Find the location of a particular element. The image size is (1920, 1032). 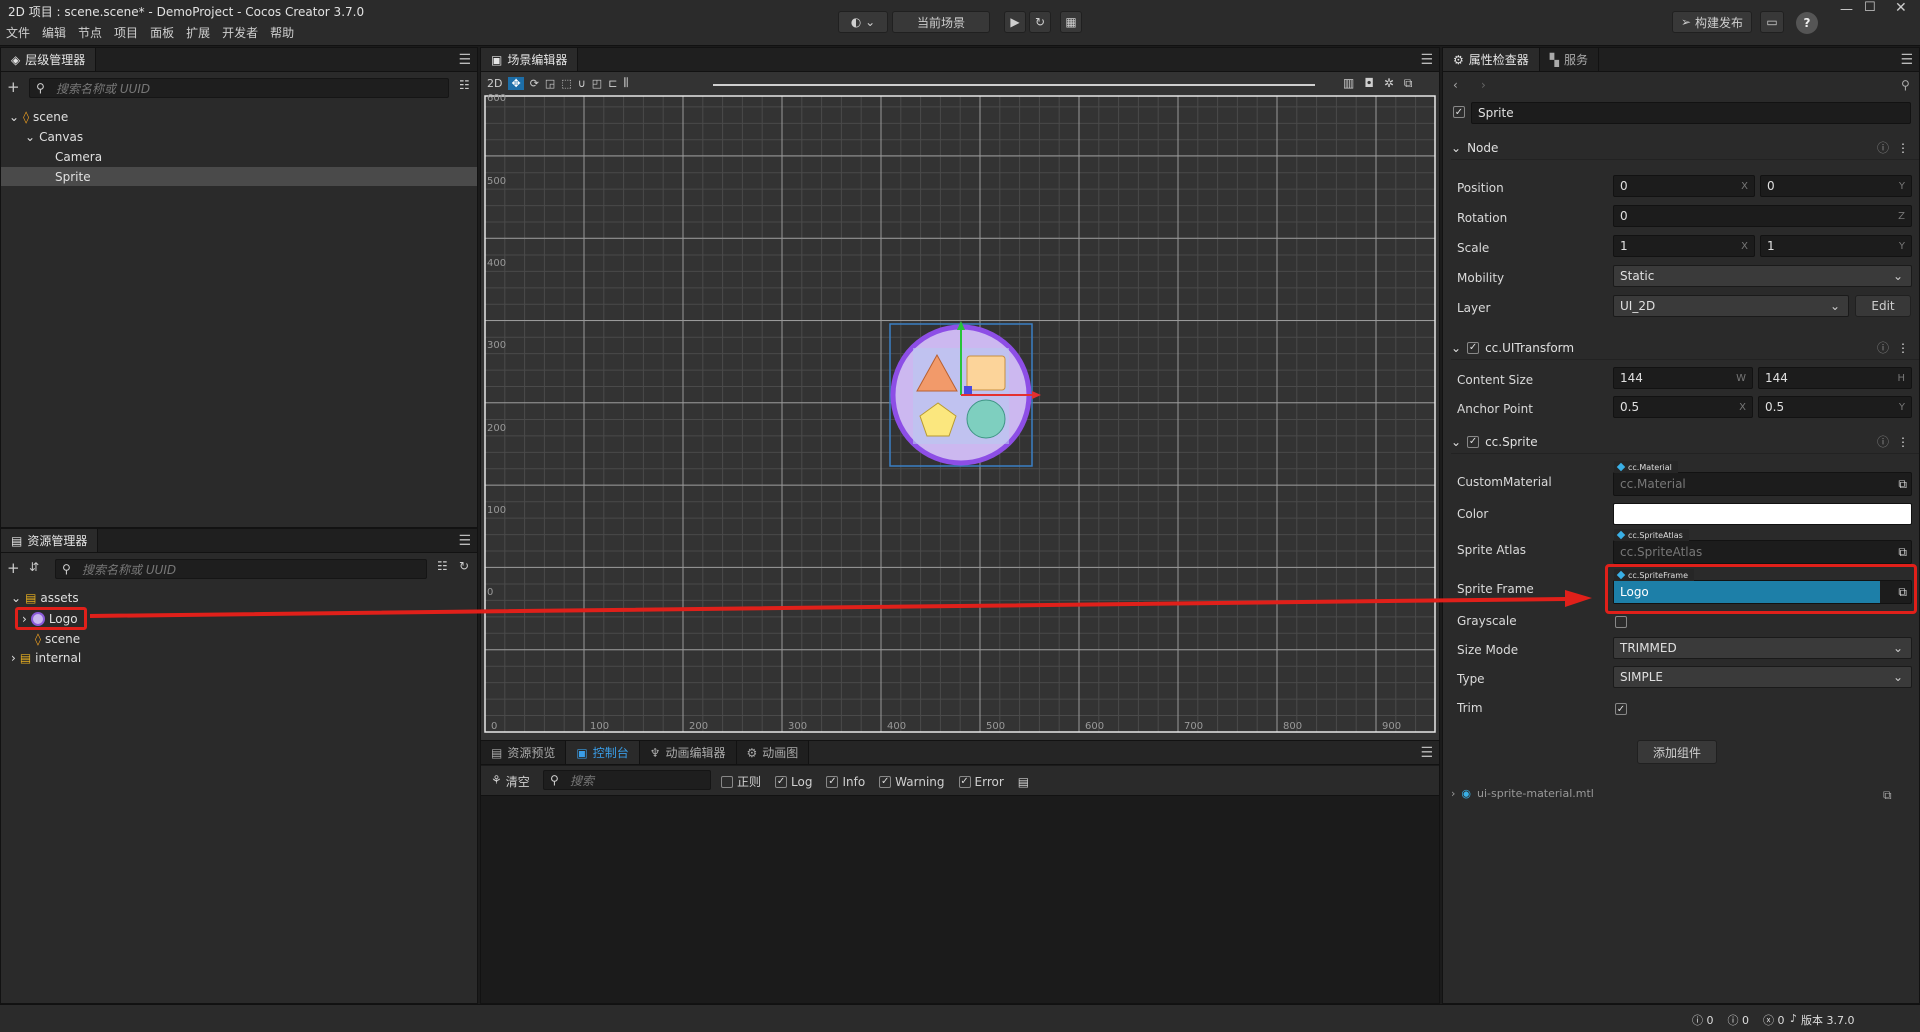

folder-button: ▭ is located at coordinates (1772, 22).